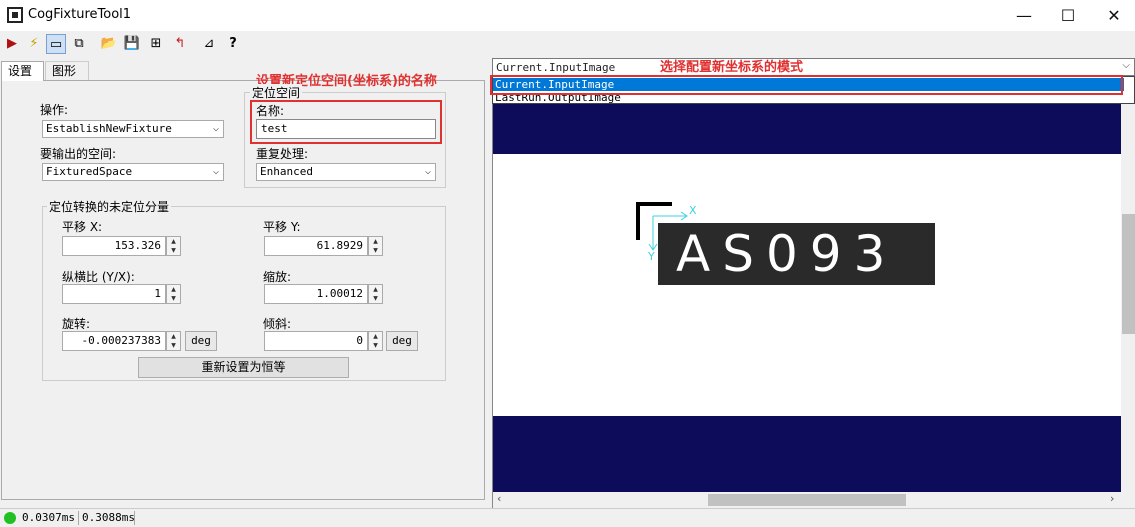 The image size is (1135, 527). What do you see at coordinates (79, 44) in the screenshot?
I see `copy-icon: ⧉` at bounding box center [79, 44].